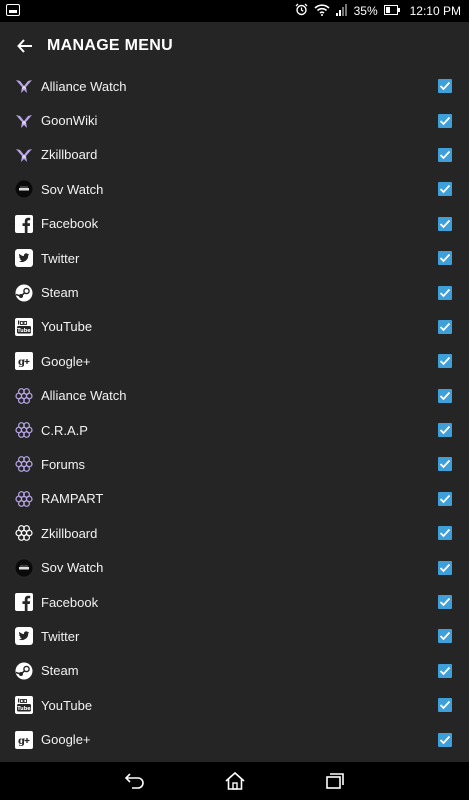 The image size is (469, 800). I want to click on svg-text: Tube, so click(24, 331).